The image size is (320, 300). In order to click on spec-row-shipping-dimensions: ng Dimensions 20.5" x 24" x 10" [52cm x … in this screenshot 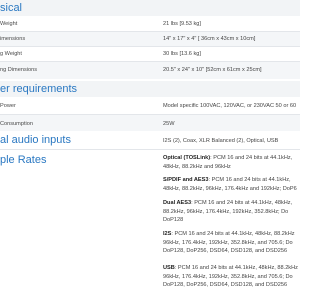, I will do `click(150, 70)`.